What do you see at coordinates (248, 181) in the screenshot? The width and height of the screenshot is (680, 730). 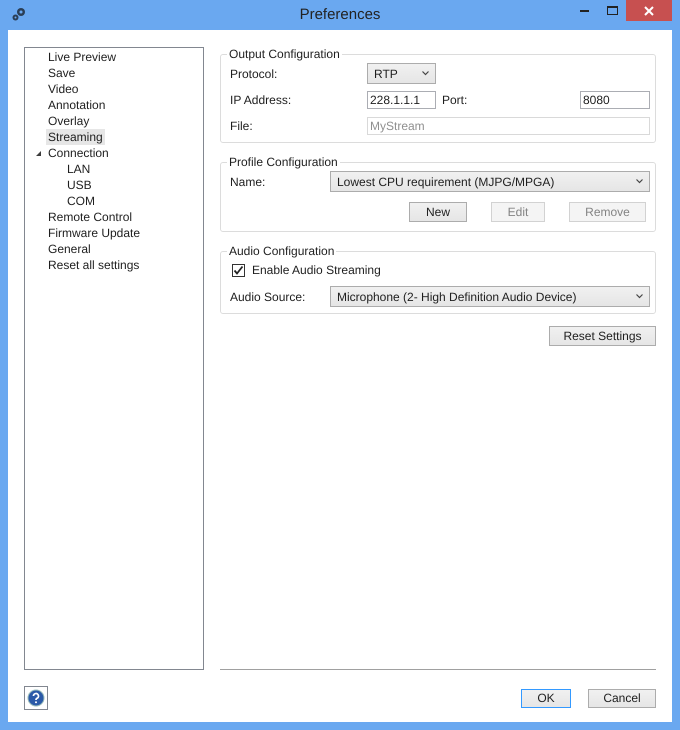 I see `field-label: Name:` at bounding box center [248, 181].